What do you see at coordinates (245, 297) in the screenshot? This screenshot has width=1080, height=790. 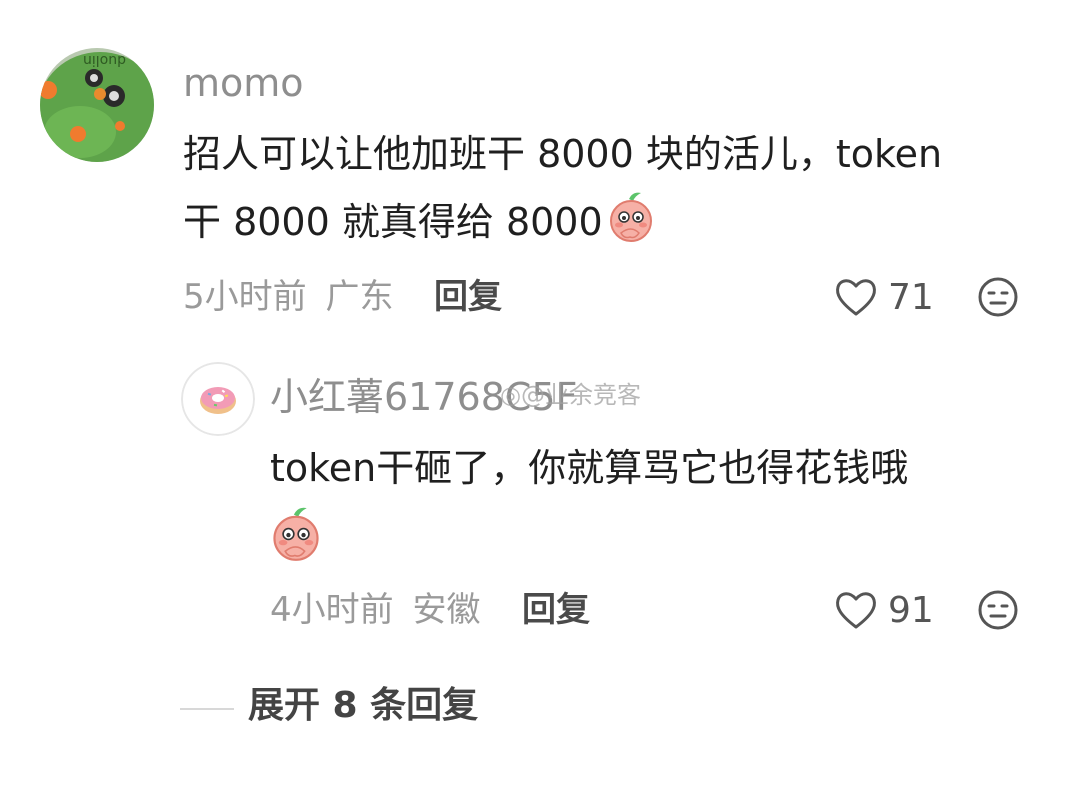 I see `comment-time: 5小时前` at bounding box center [245, 297].